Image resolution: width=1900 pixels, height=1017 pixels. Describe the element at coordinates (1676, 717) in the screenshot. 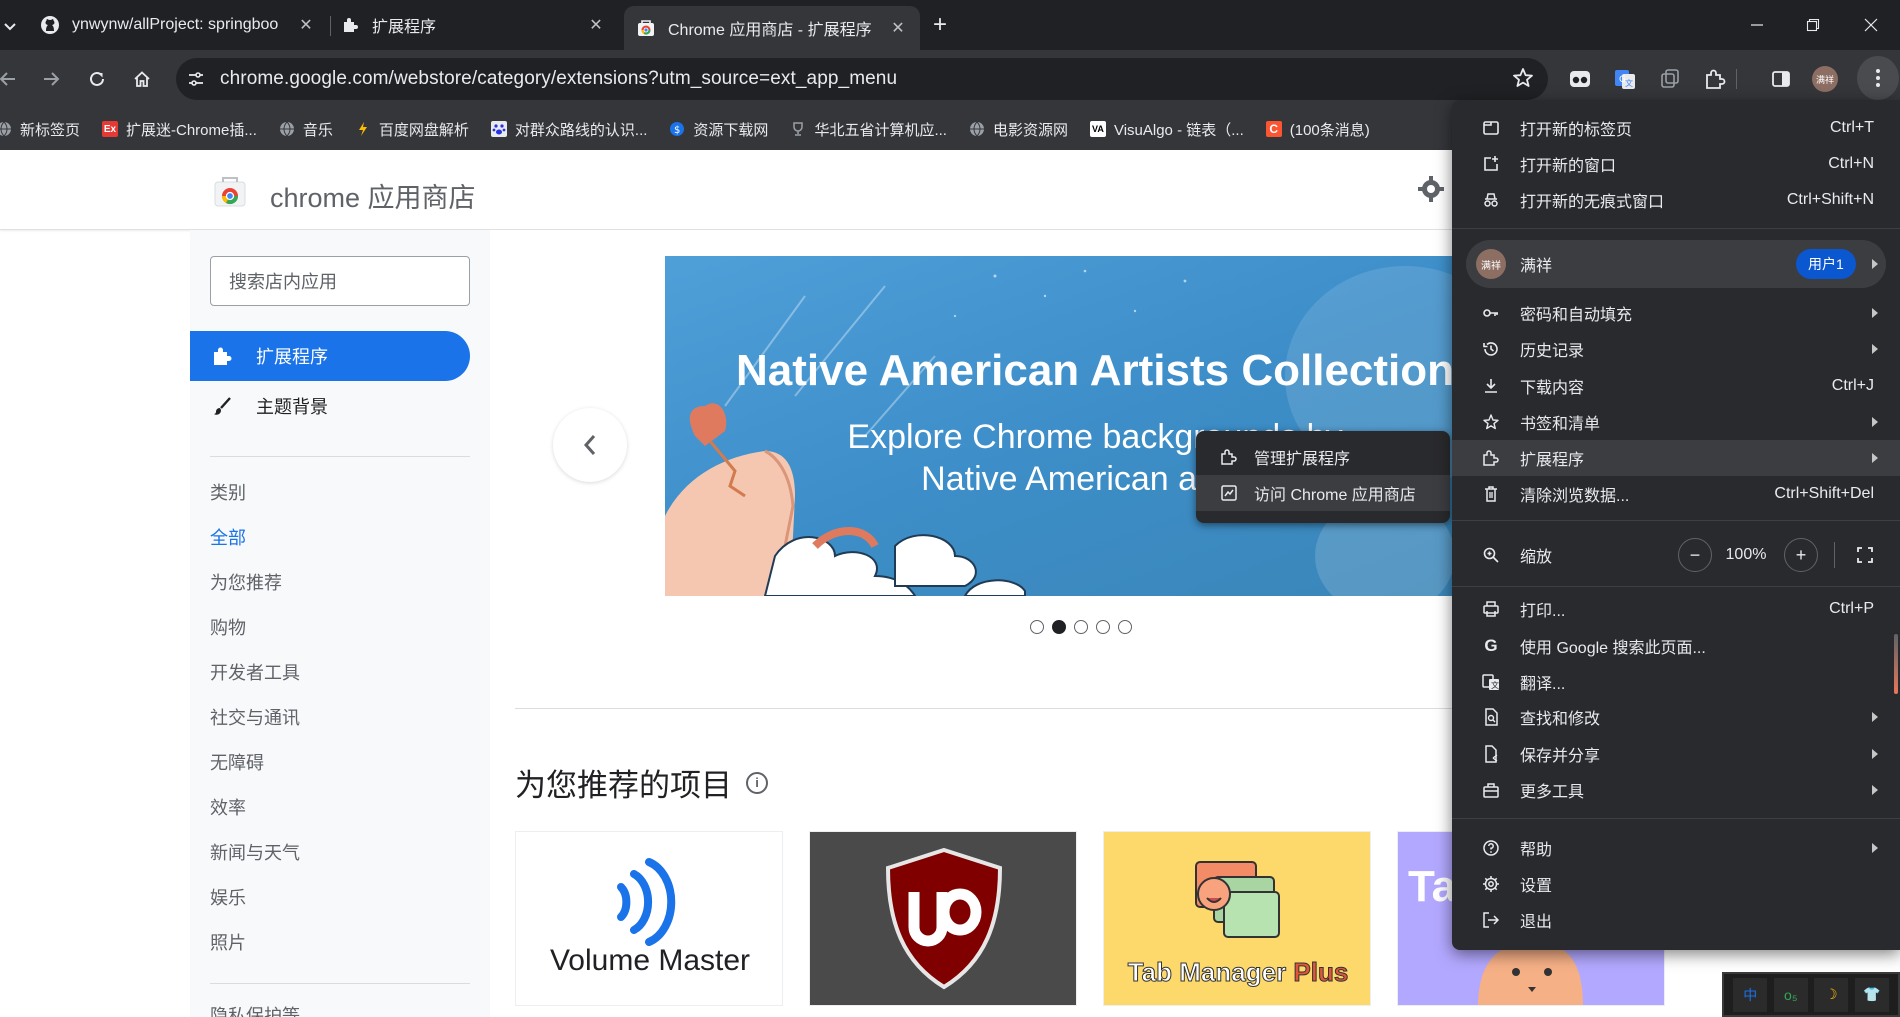

I see `menu-find-edit: 查找和修改` at that location.